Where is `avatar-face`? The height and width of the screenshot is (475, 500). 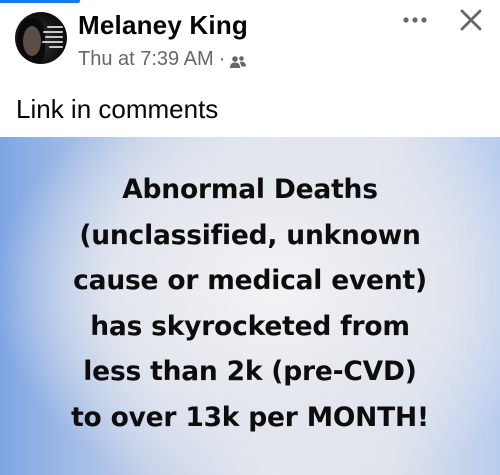
avatar-face is located at coordinates (32, 41).